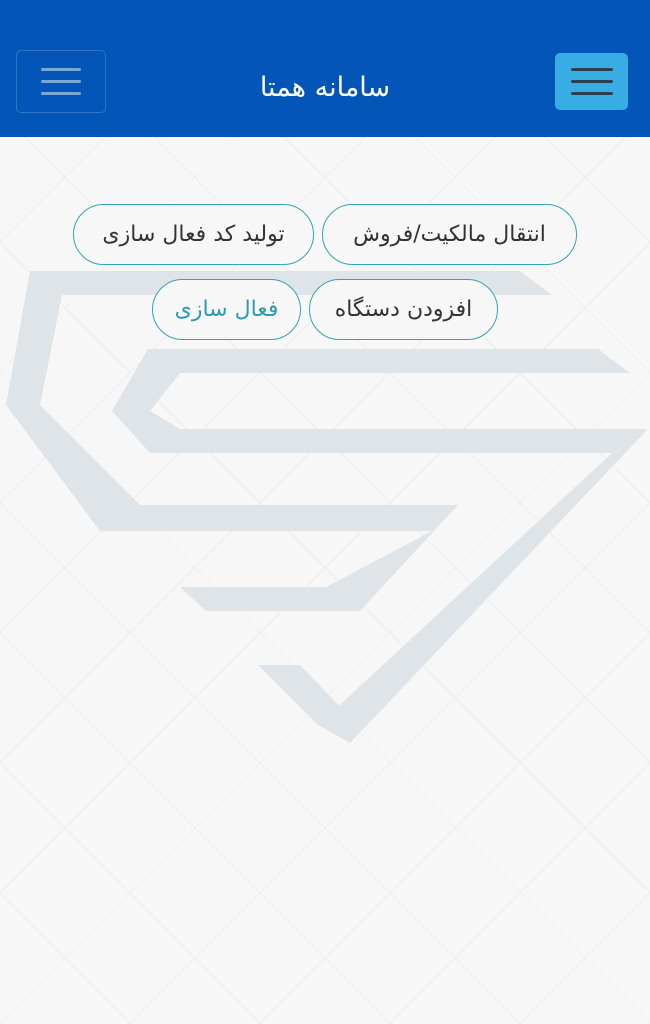  What do you see at coordinates (193, 234) in the screenshot?
I see `generate-activation-code-button: تولید کد فعال سازی` at bounding box center [193, 234].